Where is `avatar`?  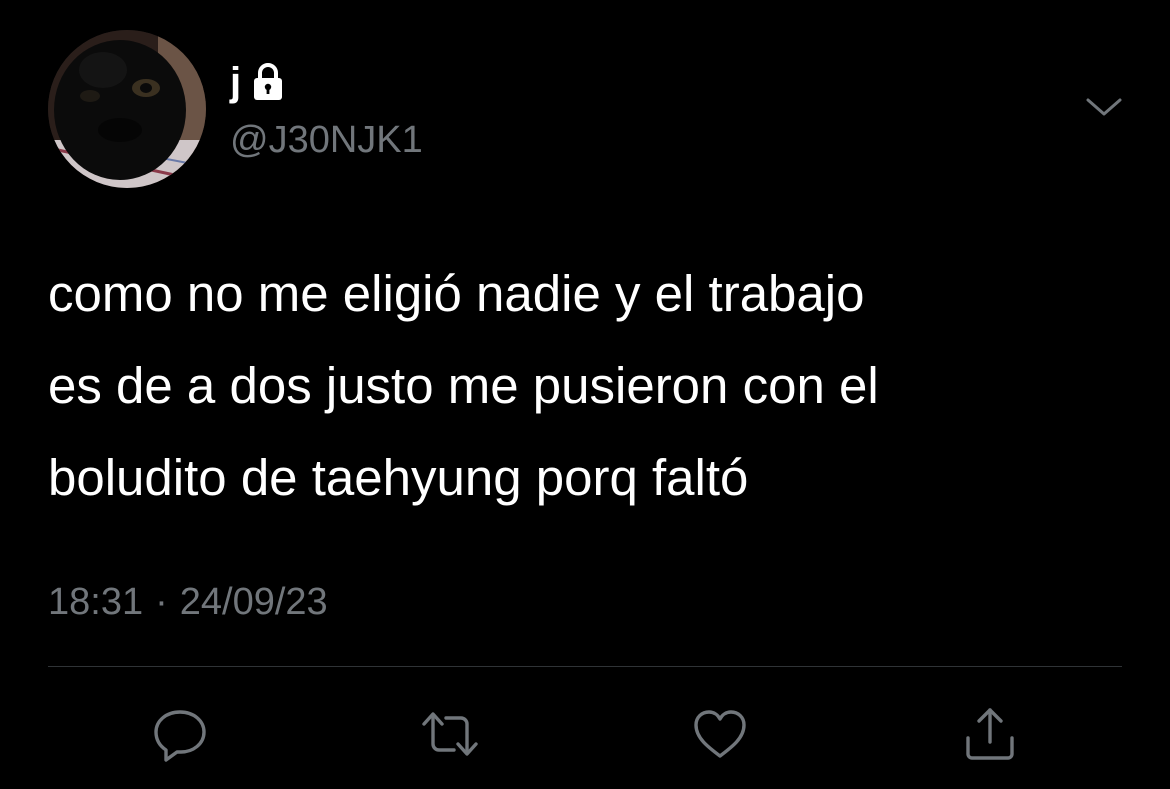
avatar is located at coordinates (127, 109).